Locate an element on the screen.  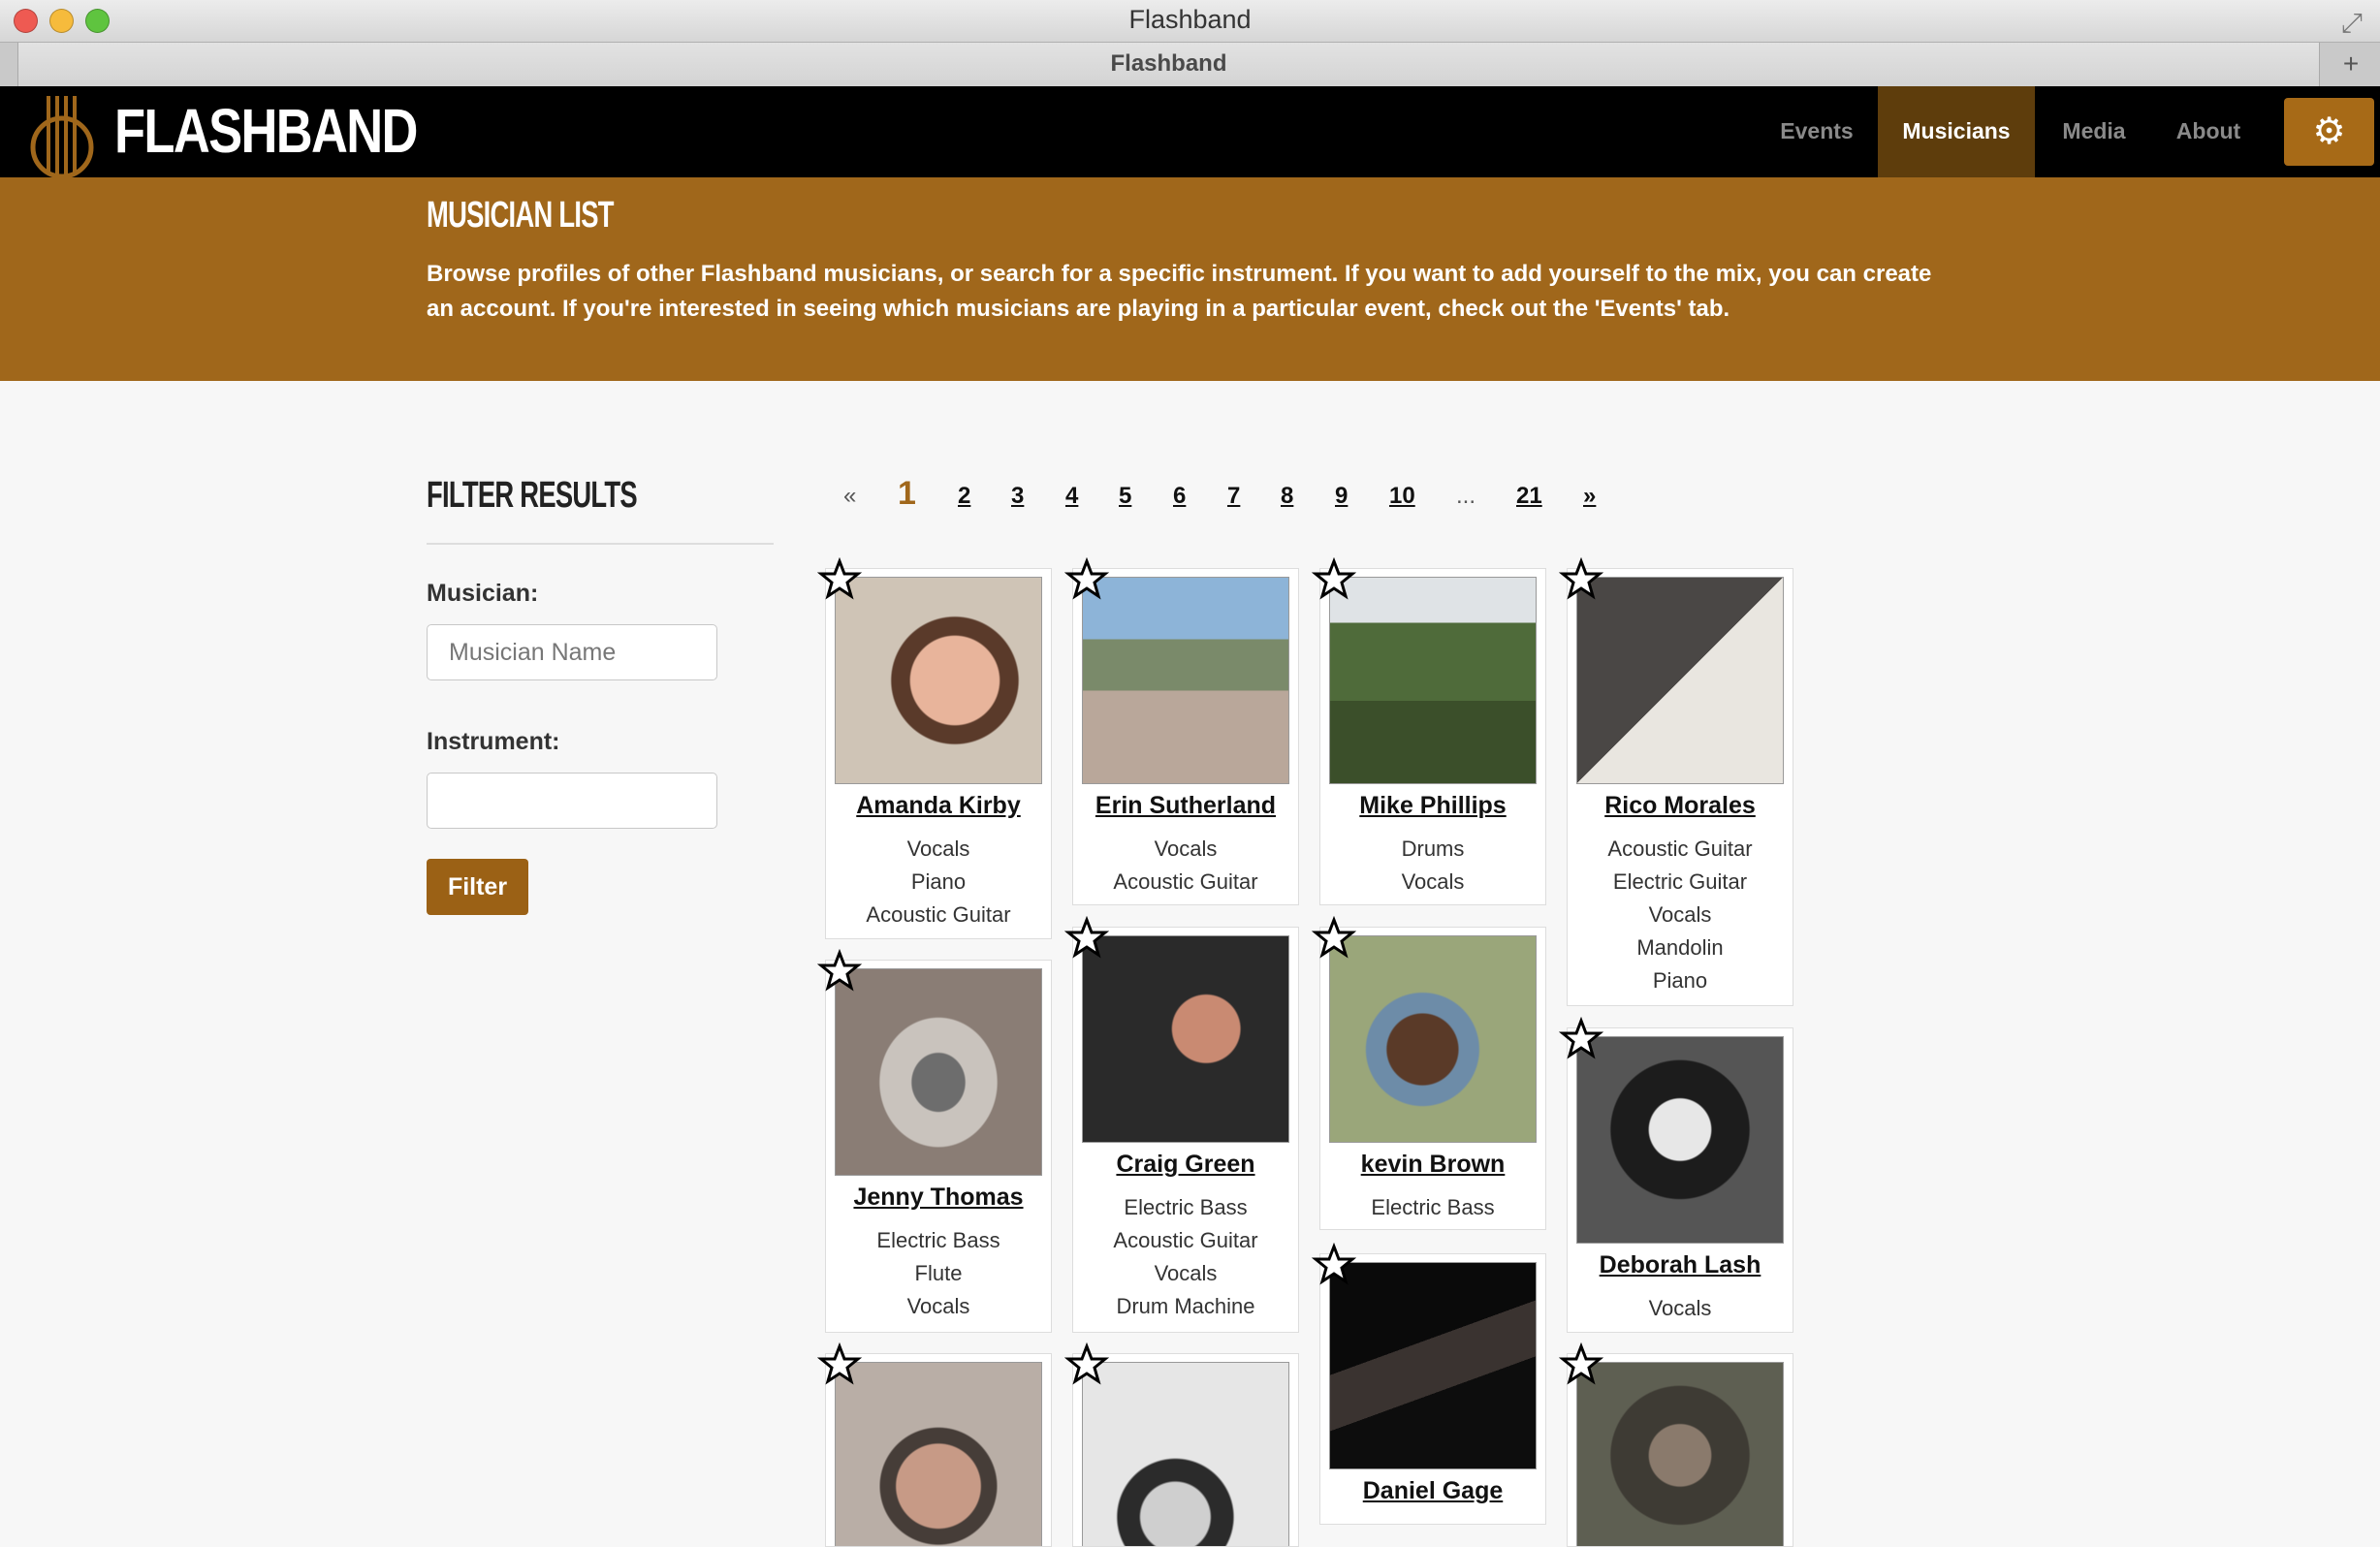
window-controls is located at coordinates (62, 21).